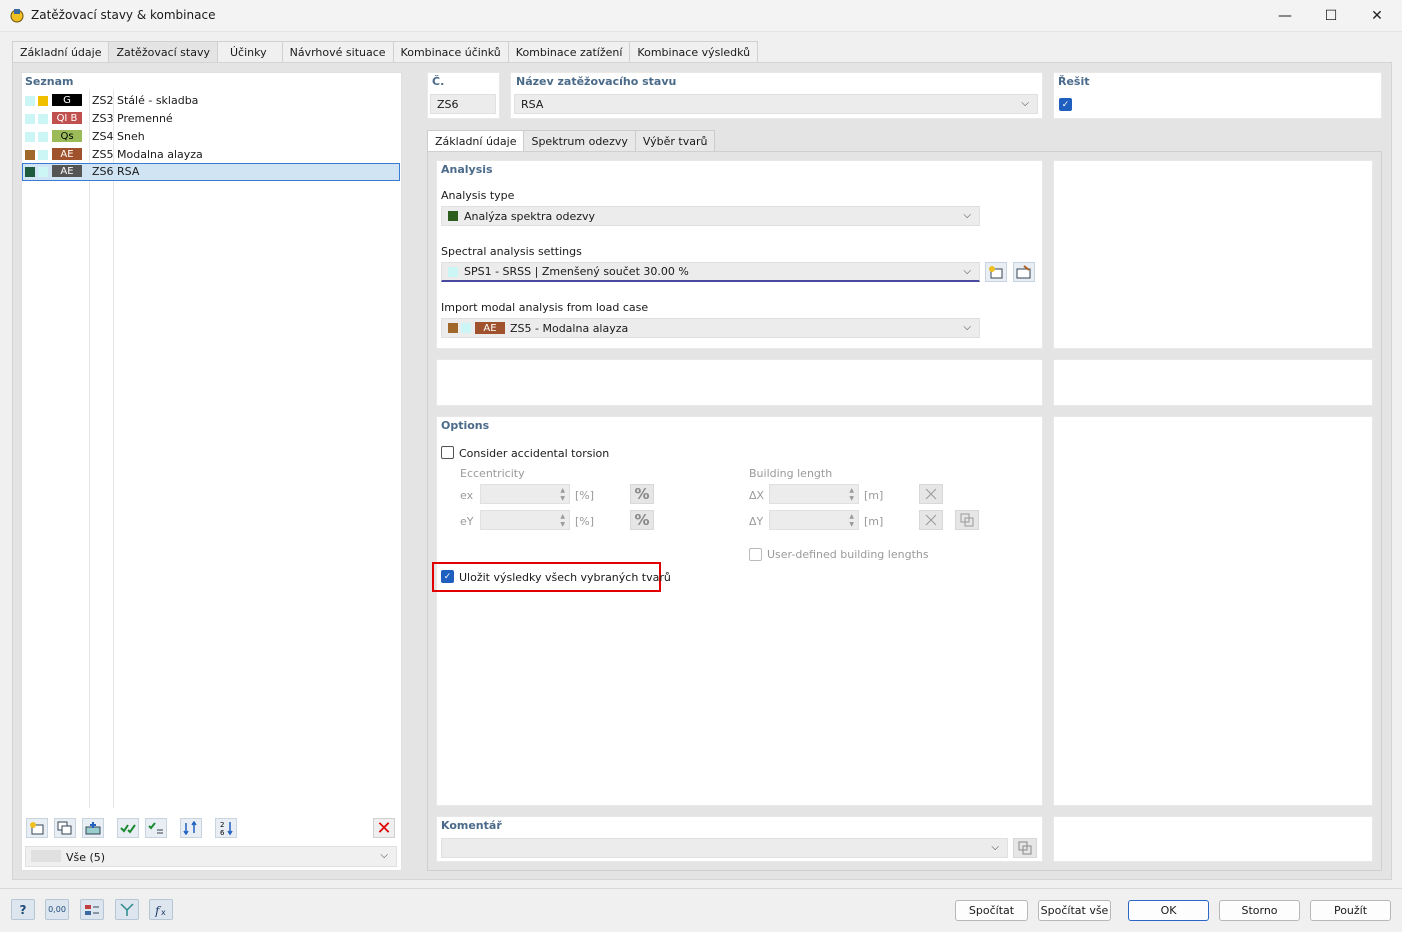  I want to click on ey-input: ▲ ▼, so click(525, 520).